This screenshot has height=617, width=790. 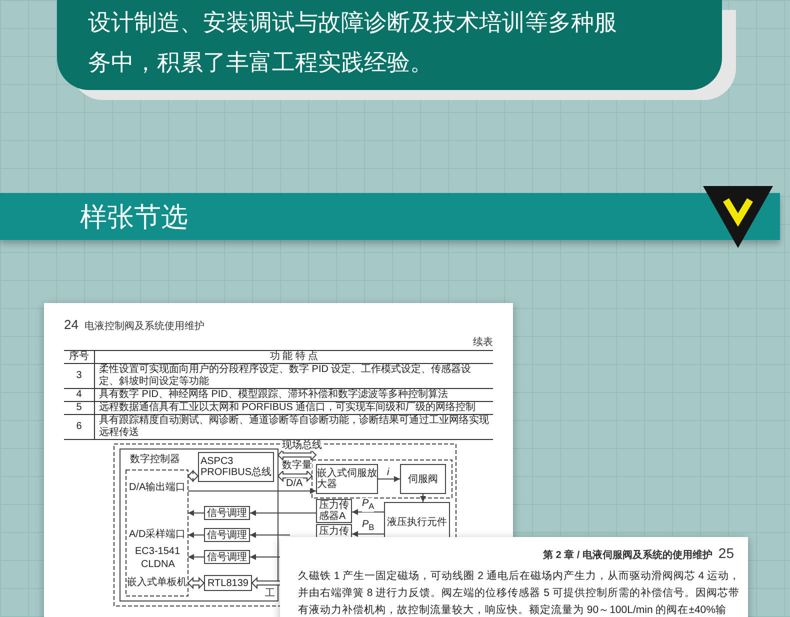 I want to click on diagram-label: 数字量, so click(x=297, y=465).